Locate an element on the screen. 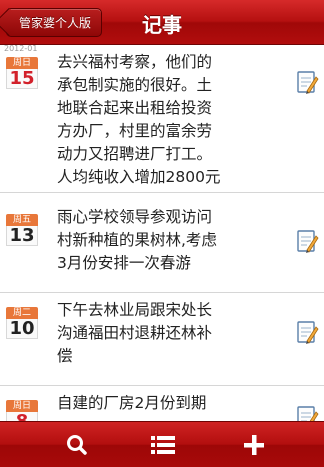 This screenshot has height=467, width=324. entry-text: 自建的厂房2月份到期 is located at coordinates (152, 403).